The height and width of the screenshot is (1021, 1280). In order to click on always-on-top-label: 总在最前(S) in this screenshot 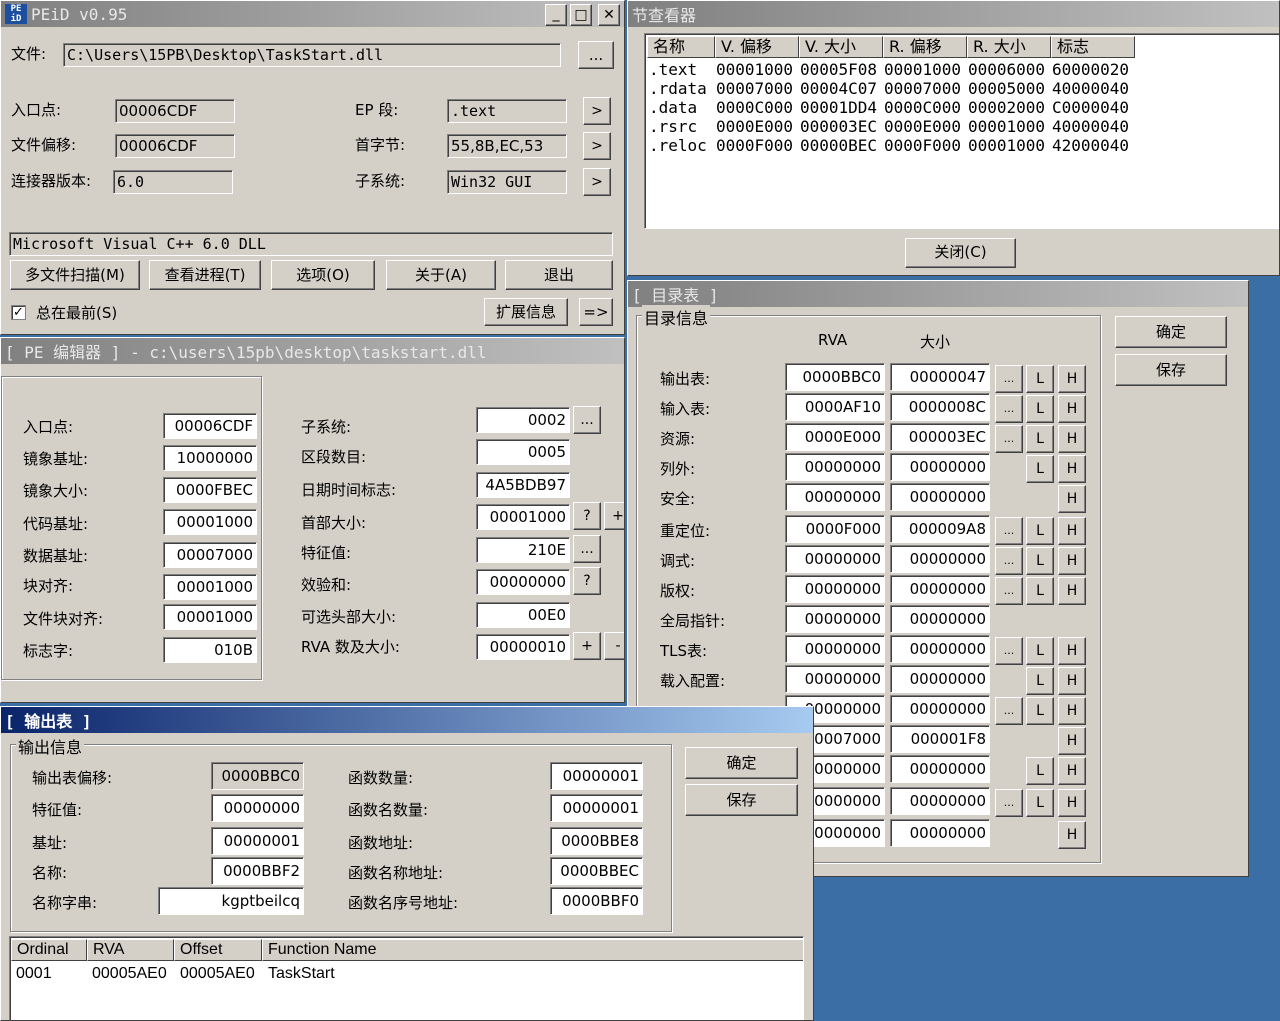, I will do `click(76, 312)`.